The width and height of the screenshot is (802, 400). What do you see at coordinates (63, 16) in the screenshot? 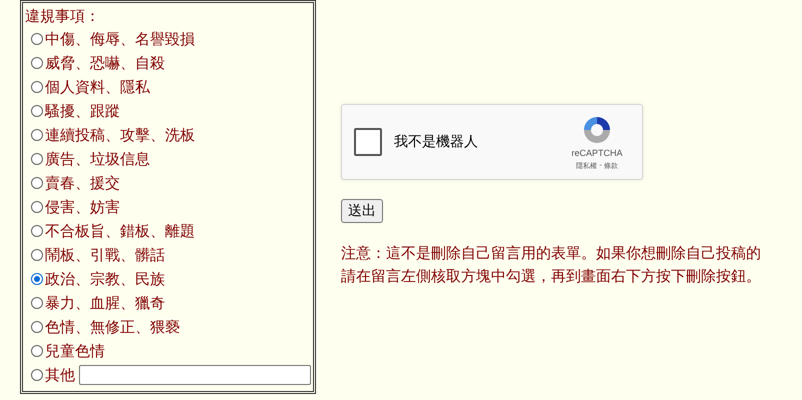
I see `legend-title: 違規事項：` at bounding box center [63, 16].